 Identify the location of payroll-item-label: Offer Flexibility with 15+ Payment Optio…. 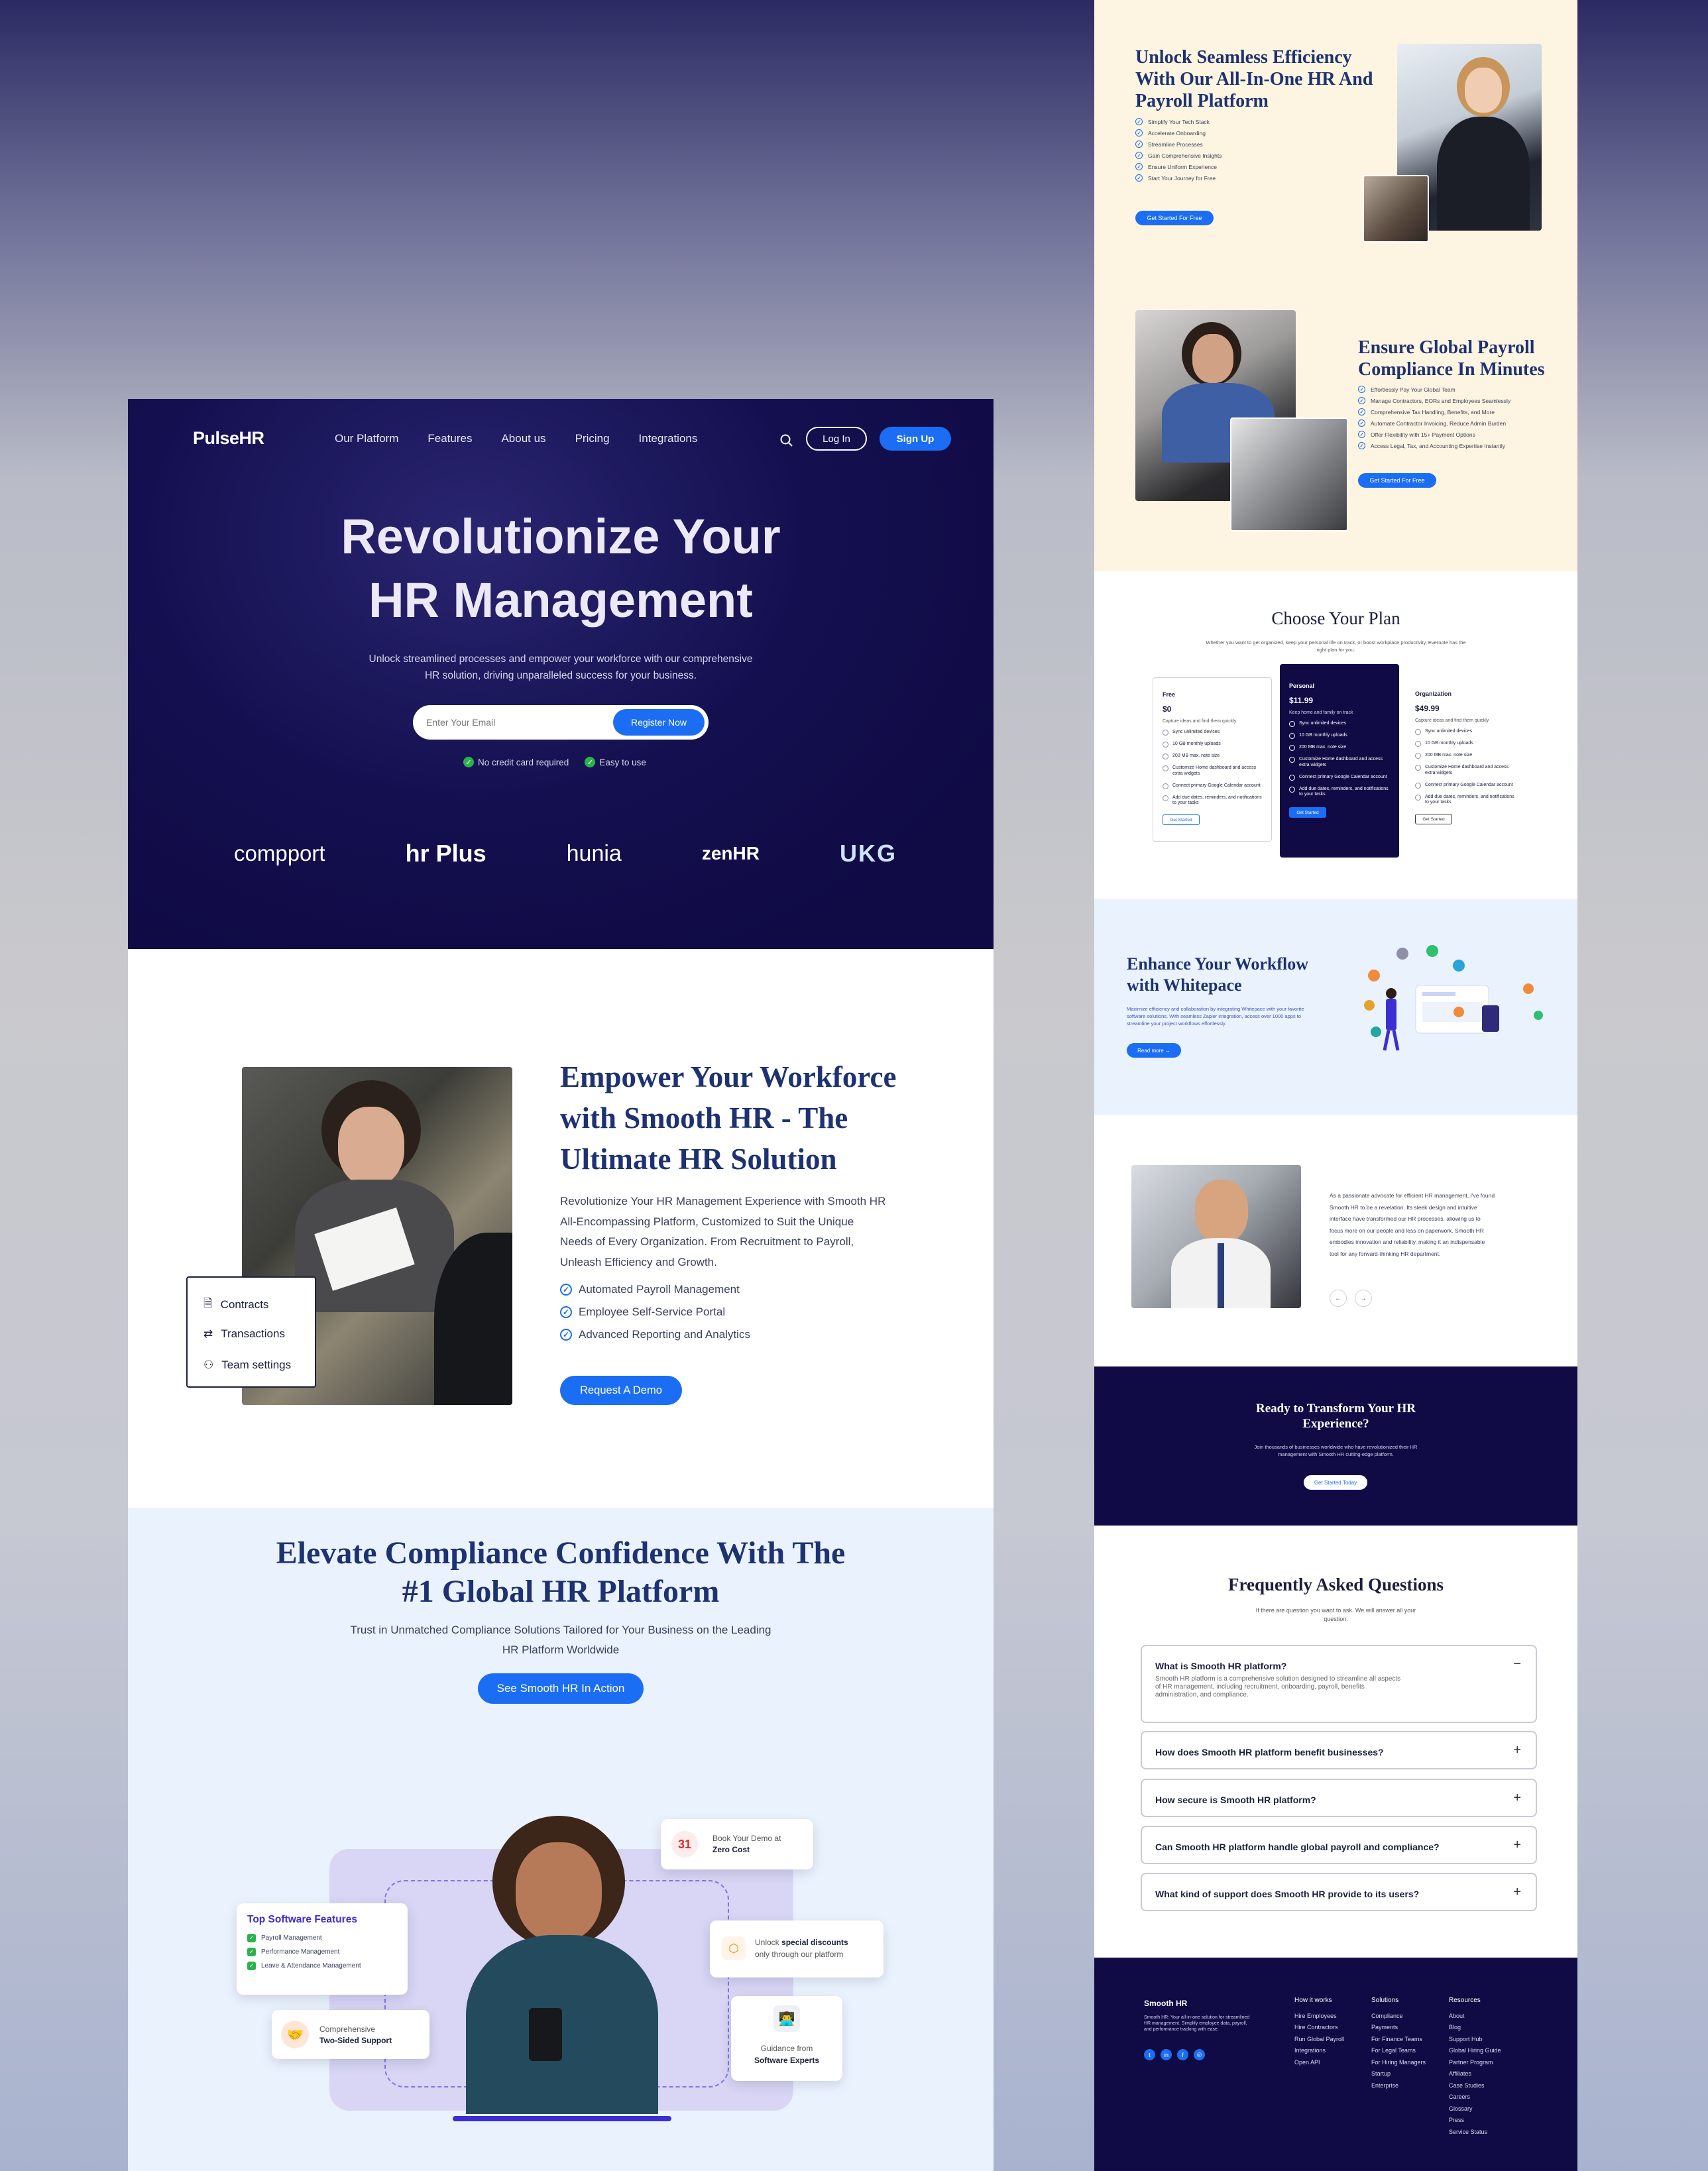
(1423, 434).